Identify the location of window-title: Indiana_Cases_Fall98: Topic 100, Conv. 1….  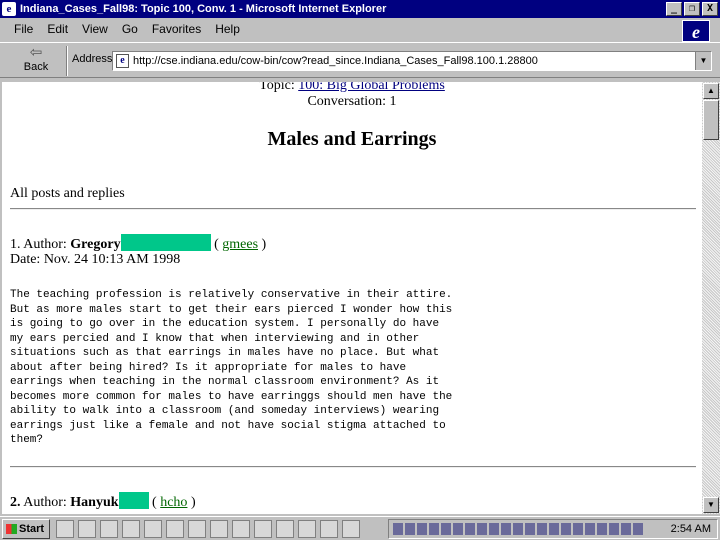
(203, 9).